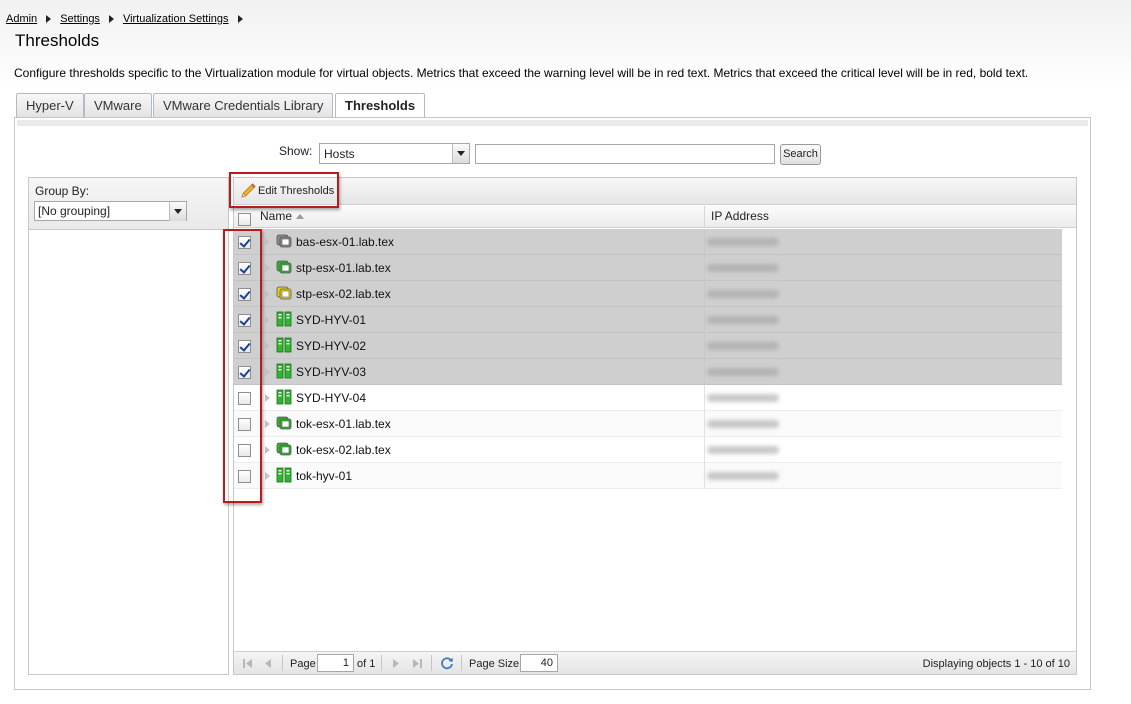 This screenshot has width=1131, height=704. I want to click on table-row: tok-esx-02.lab.tex, so click(648, 450).